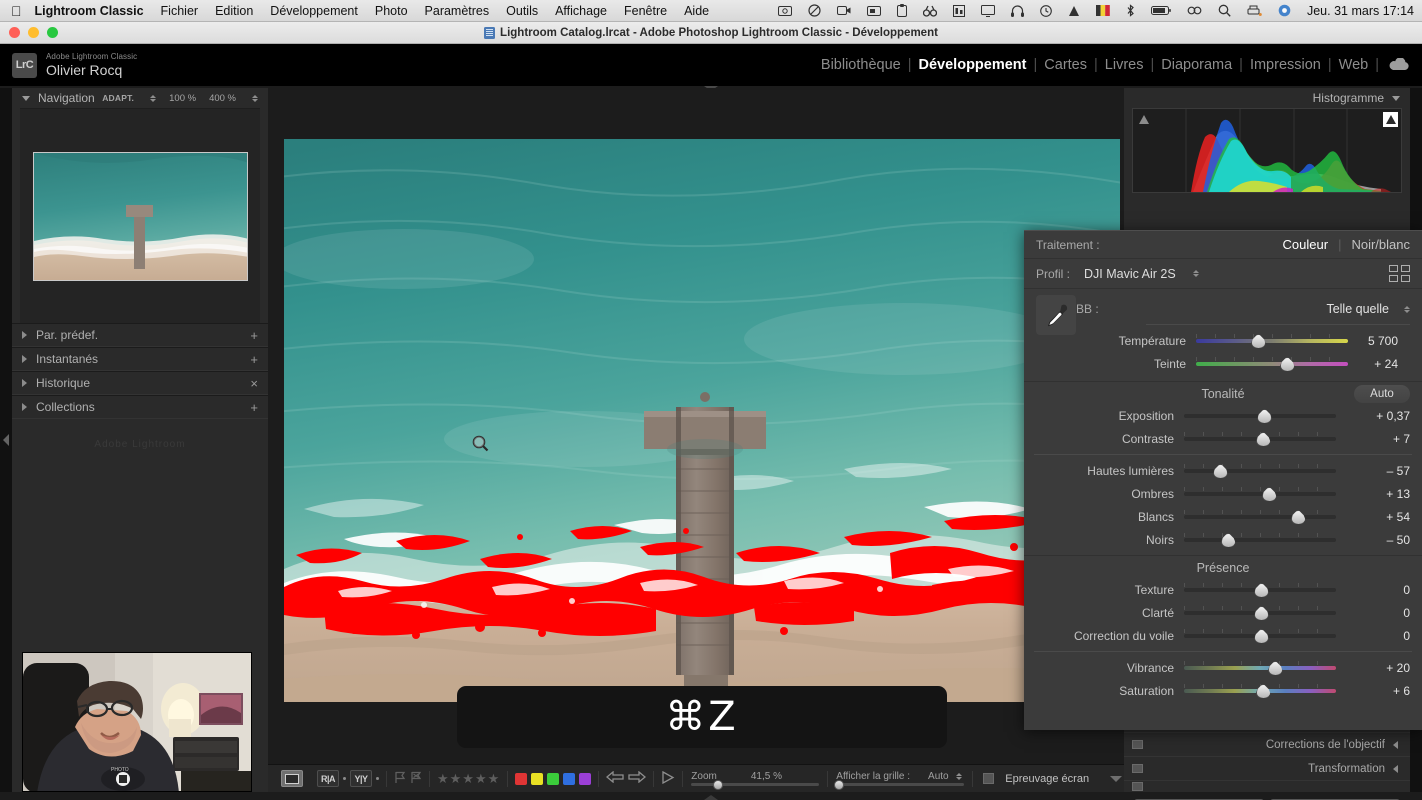 Image resolution: width=1422 pixels, height=800 pixels. What do you see at coordinates (958, 776) in the screenshot?
I see `grid-stepper-icon` at bounding box center [958, 776].